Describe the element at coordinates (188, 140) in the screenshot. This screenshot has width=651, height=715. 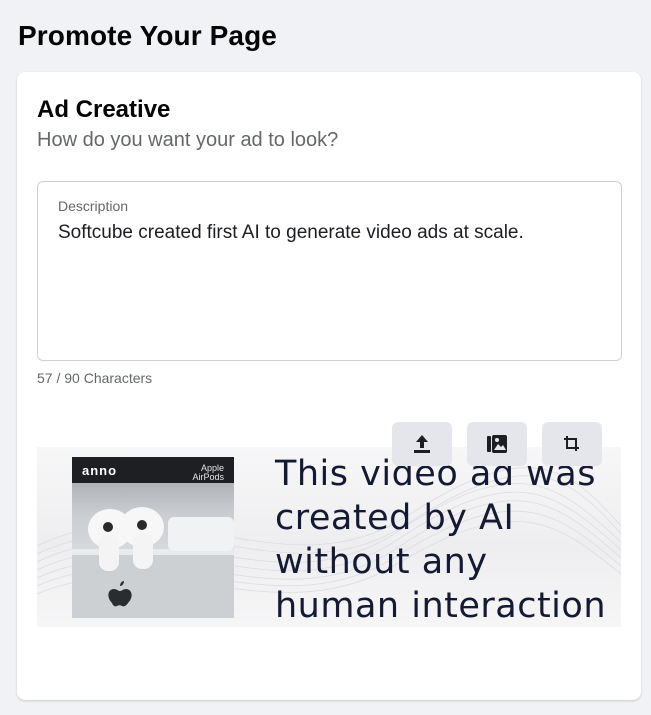
I see `section-subtitle: How do you want your ad to look?` at that location.